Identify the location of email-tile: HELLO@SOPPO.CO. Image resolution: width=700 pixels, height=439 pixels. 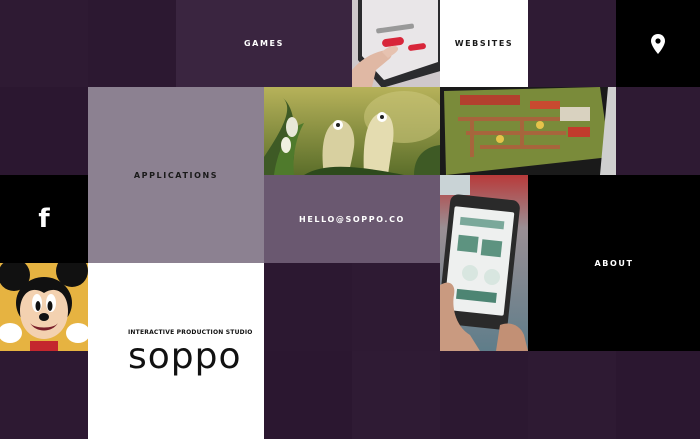
(352, 219).